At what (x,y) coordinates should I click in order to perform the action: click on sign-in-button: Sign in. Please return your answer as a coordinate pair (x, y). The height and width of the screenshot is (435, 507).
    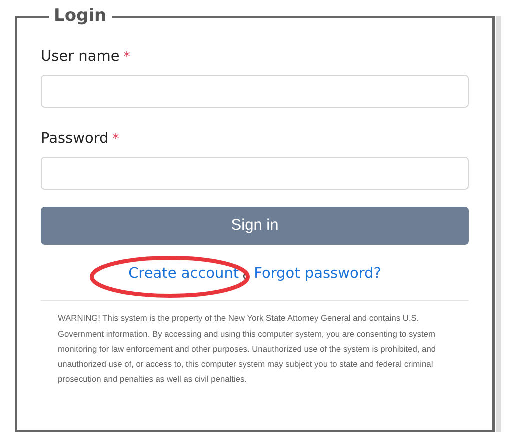
    Looking at the image, I should click on (255, 225).